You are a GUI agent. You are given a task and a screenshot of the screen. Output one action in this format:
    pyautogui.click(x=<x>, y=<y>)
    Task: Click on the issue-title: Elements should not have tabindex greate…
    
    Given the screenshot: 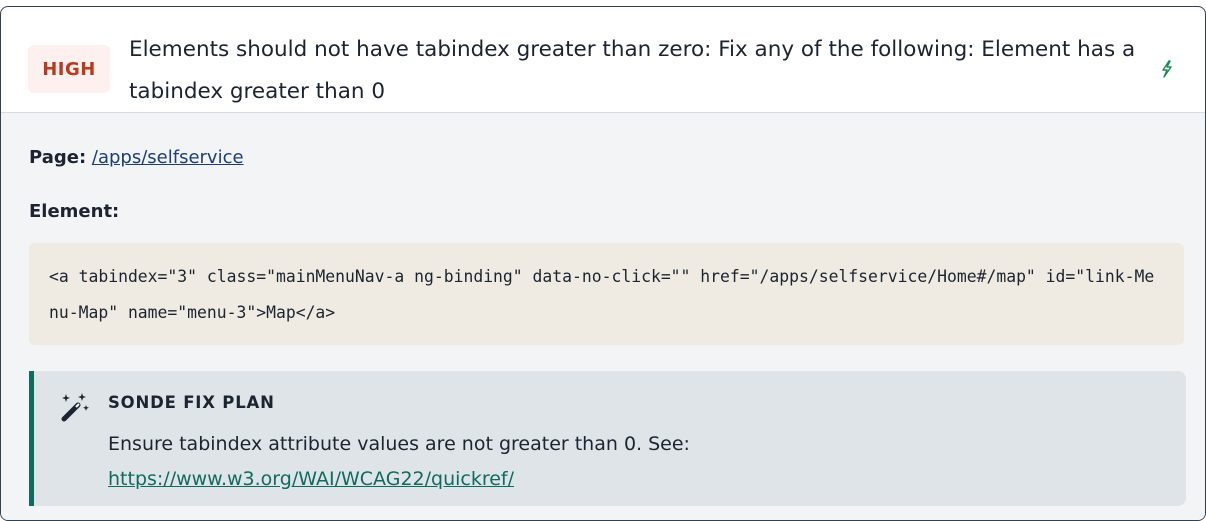 What is the action you would take?
    pyautogui.click(x=632, y=70)
    